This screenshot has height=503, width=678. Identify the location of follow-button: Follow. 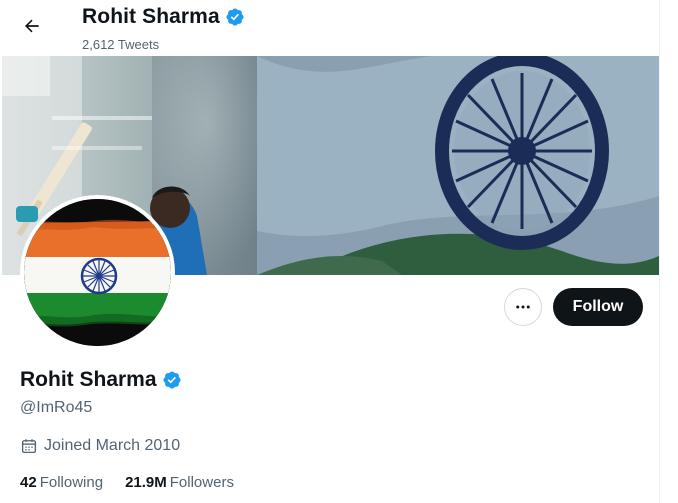
(598, 307).